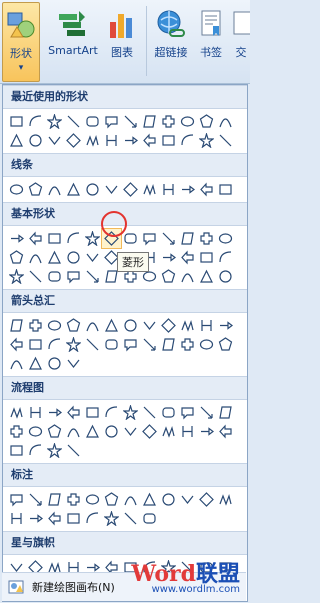 This screenshot has height=603, width=320. Describe the element at coordinates (73, 41) in the screenshot. I see `smartart-button: SmartArt` at that location.